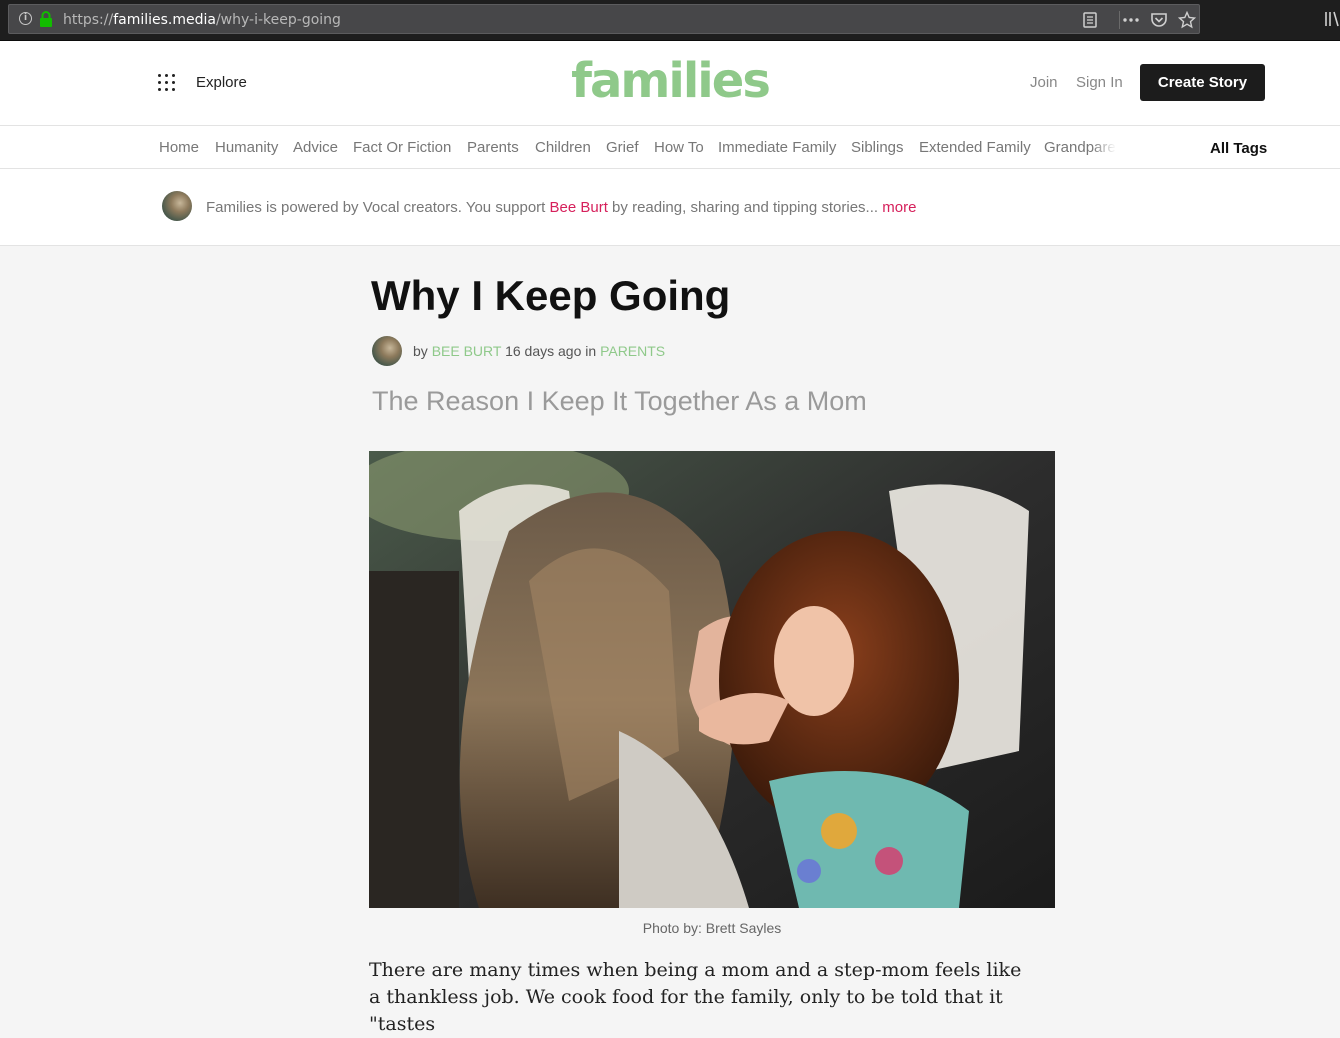  Describe the element at coordinates (1159, 20) in the screenshot. I see `pocket-icon` at that location.